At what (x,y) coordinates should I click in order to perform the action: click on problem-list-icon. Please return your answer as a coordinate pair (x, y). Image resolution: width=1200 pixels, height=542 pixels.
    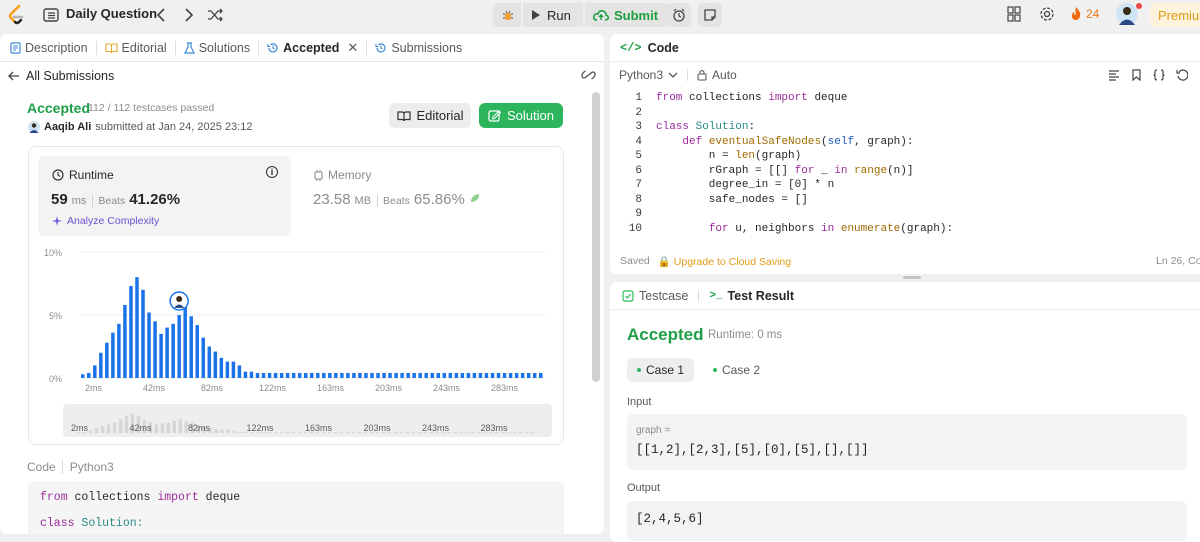
    Looking at the image, I should click on (51, 15).